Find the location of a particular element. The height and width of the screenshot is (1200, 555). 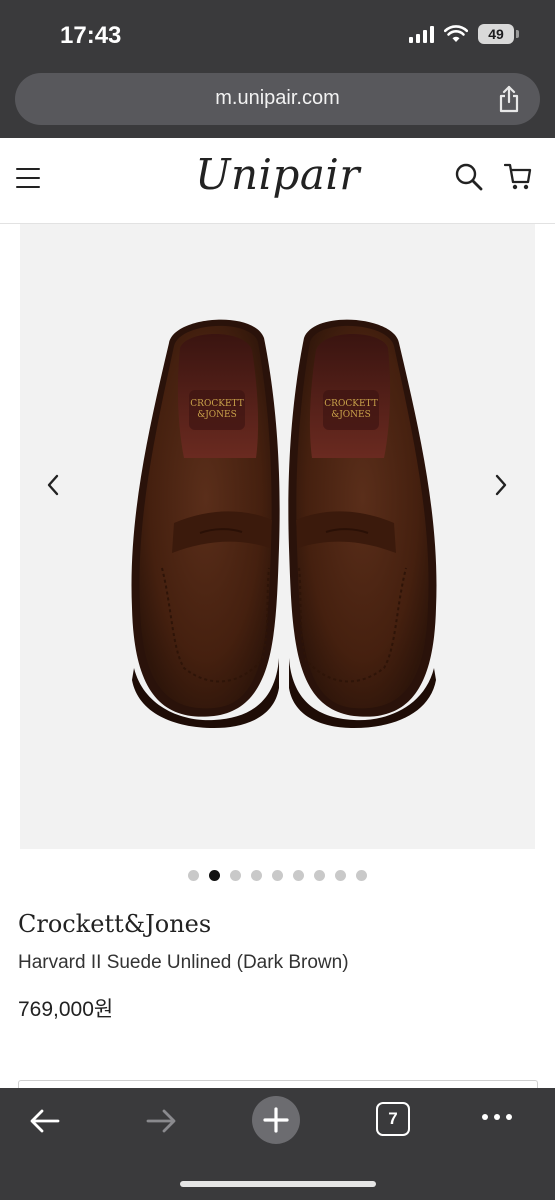

status-time: 17:43 is located at coordinates (91, 35).